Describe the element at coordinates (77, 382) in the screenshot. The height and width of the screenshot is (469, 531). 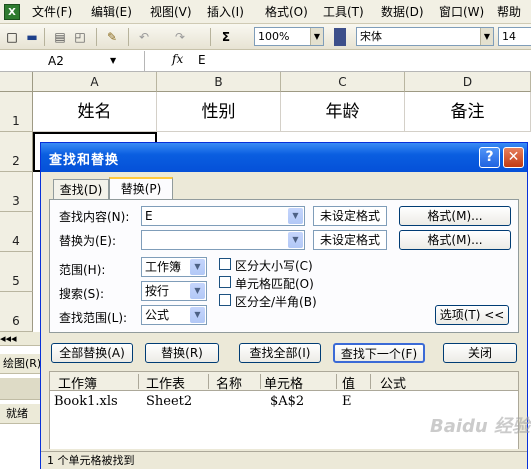
I see `results-col-workbook: 工作簿` at that location.